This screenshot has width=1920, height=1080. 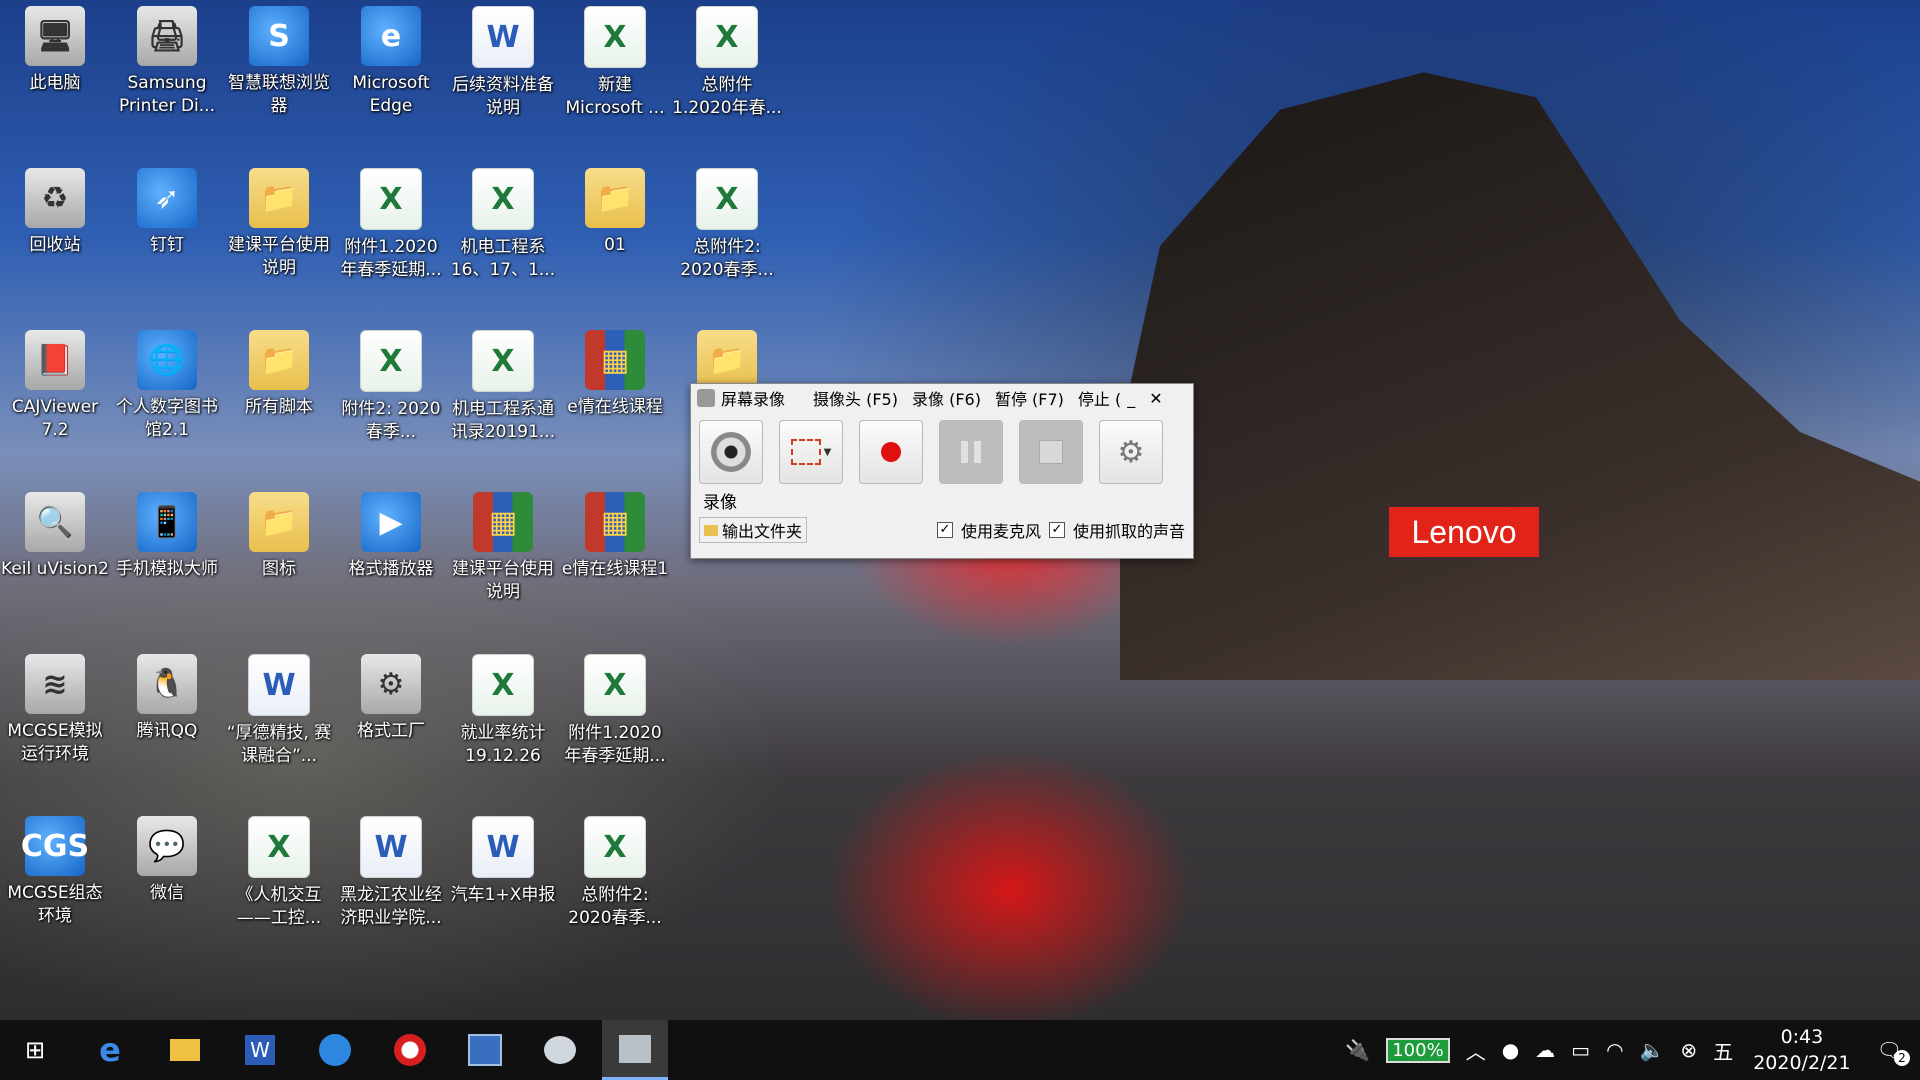 I want to click on use-capture-audio-label: 使用抓取的声音, so click(x=1128, y=531).